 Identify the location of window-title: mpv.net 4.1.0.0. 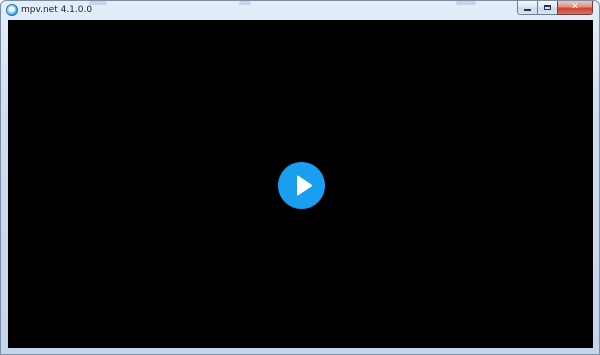
(57, 10).